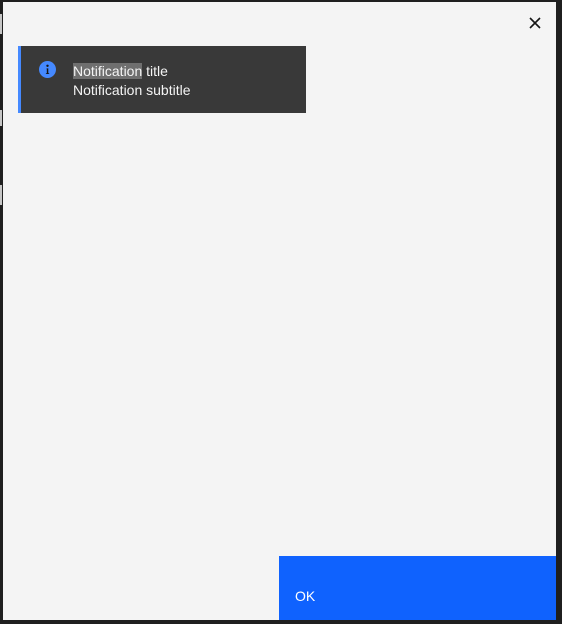 The width and height of the screenshot is (562, 624). I want to click on close-button, so click(535, 23).